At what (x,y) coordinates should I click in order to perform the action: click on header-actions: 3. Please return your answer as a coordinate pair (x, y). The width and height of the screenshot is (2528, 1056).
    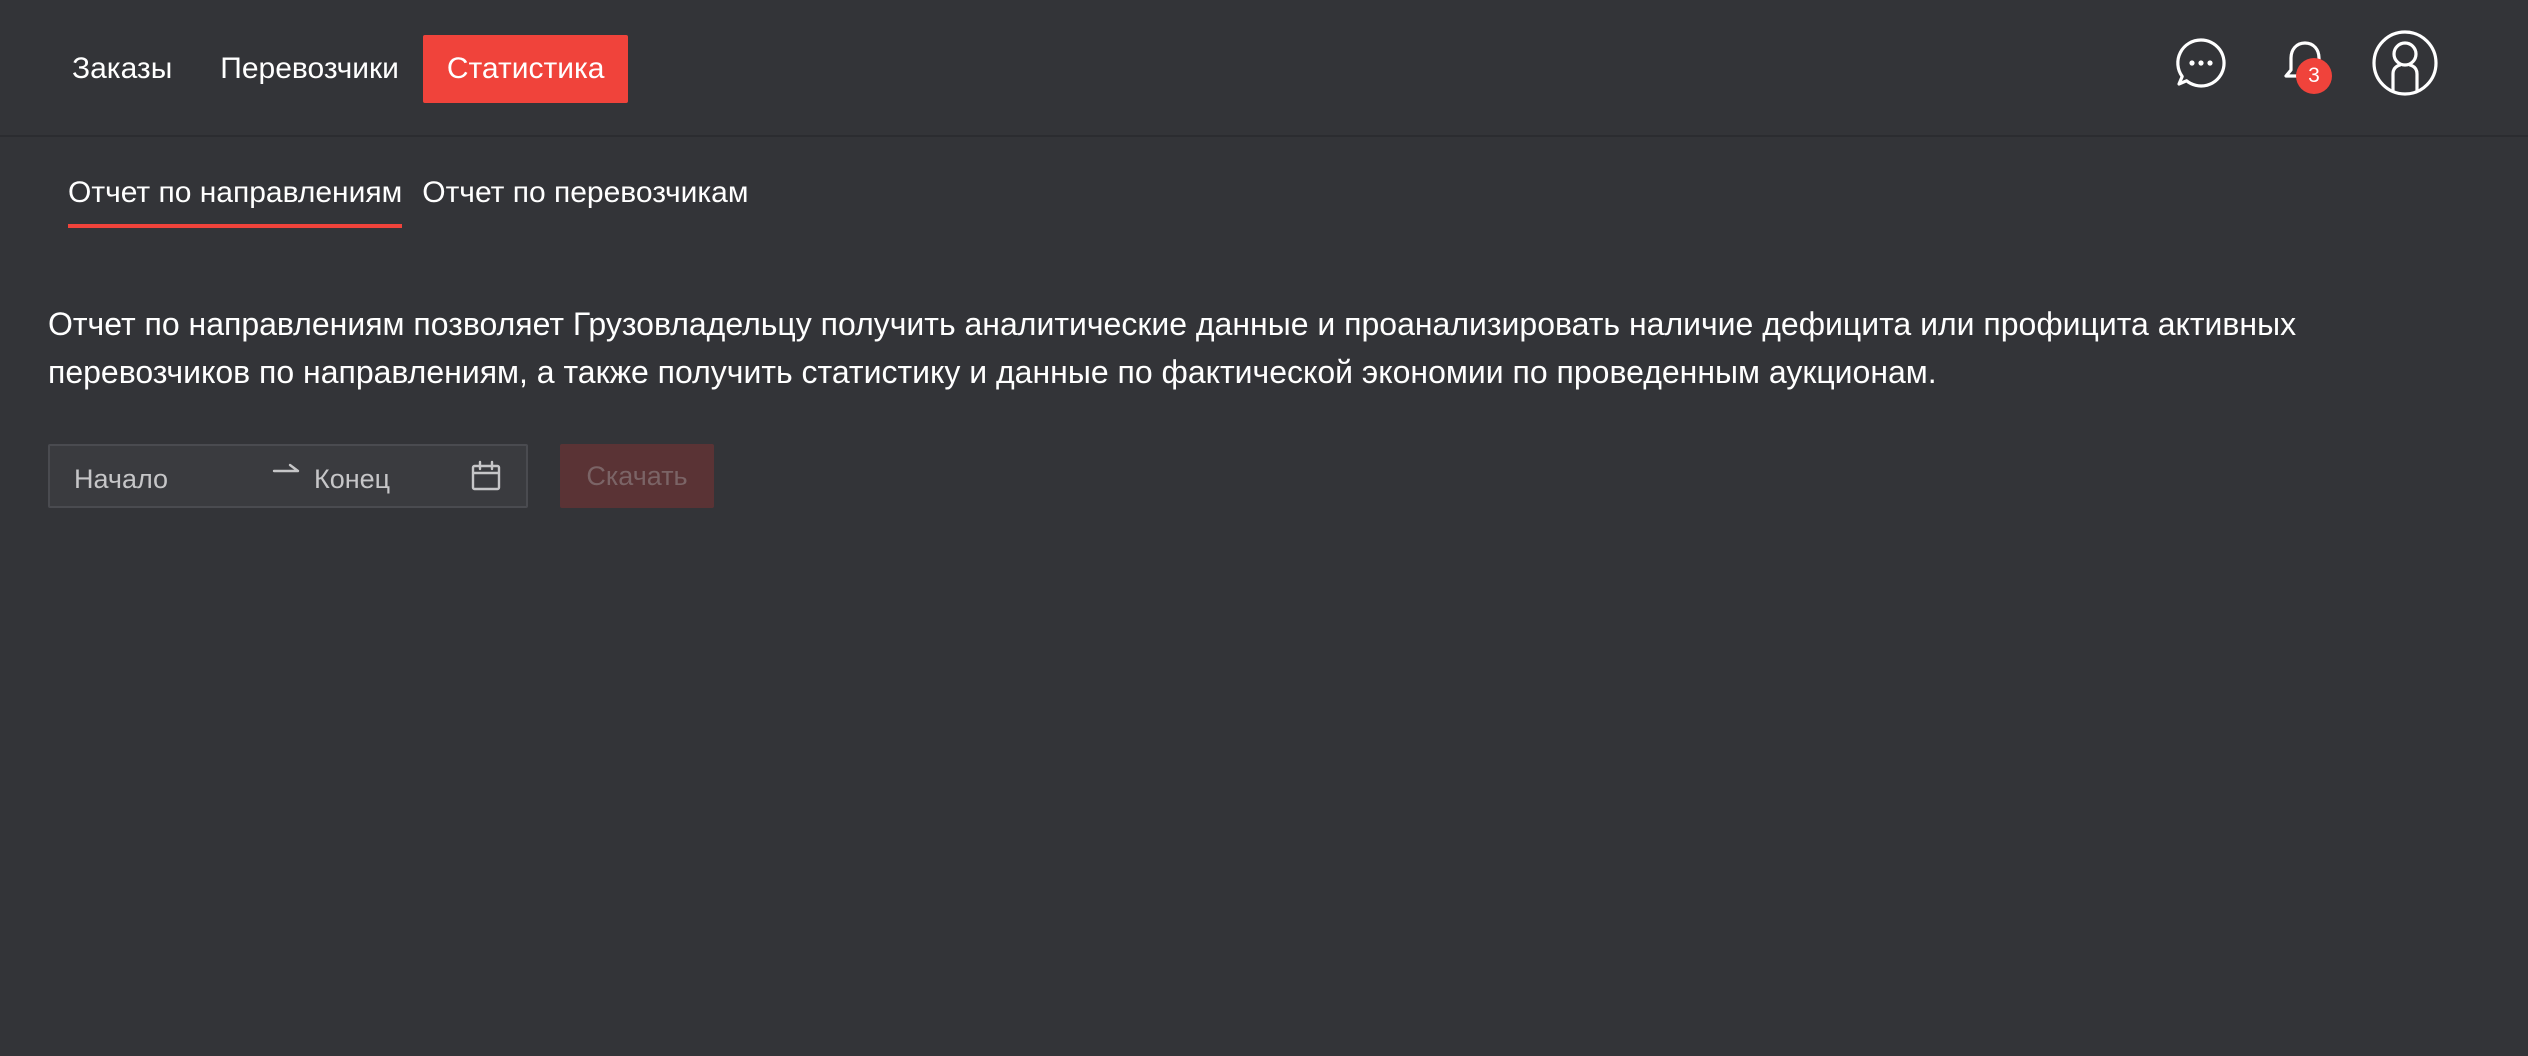
    Looking at the image, I should click on (2303, 65).